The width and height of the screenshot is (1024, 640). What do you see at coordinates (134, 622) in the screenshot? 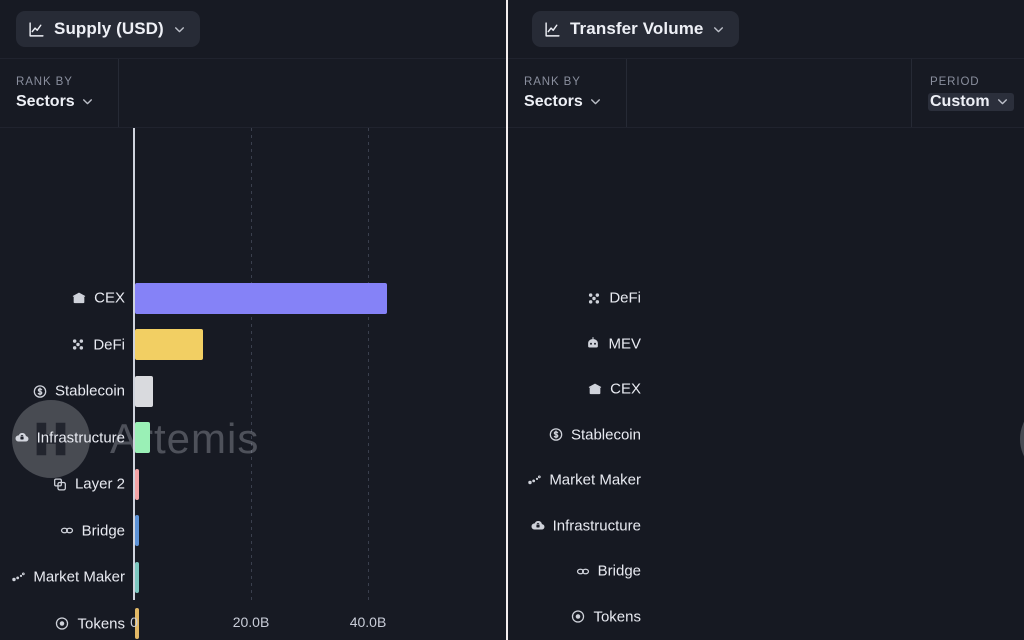
I see `x-axis-tick: 0` at bounding box center [134, 622].